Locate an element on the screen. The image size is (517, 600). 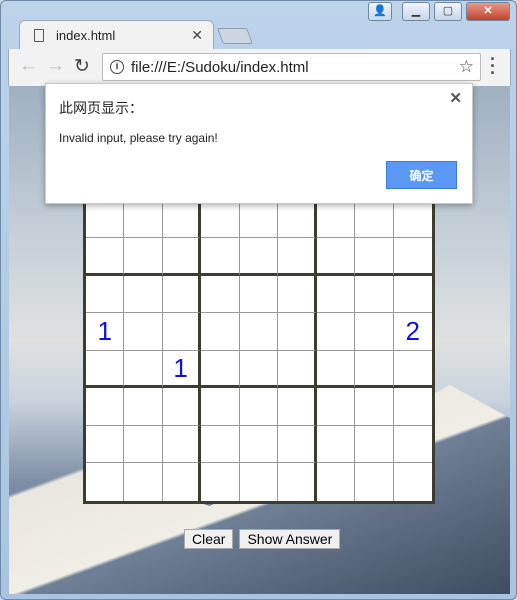
browser-tab: index.html ✕ is located at coordinates (116, 35).